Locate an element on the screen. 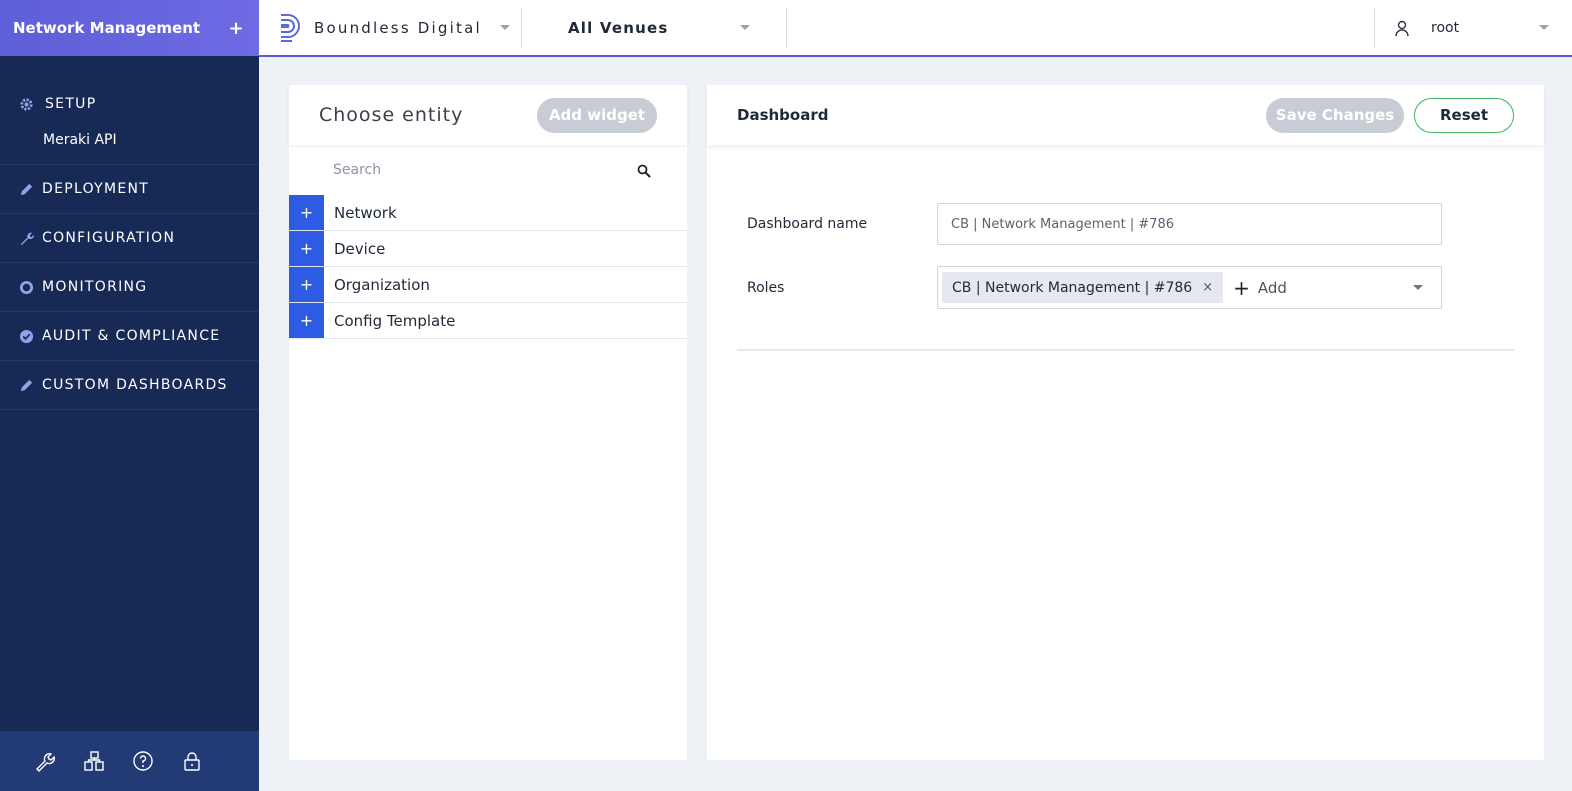  add-role-input: + Add is located at coordinates (1314, 288).